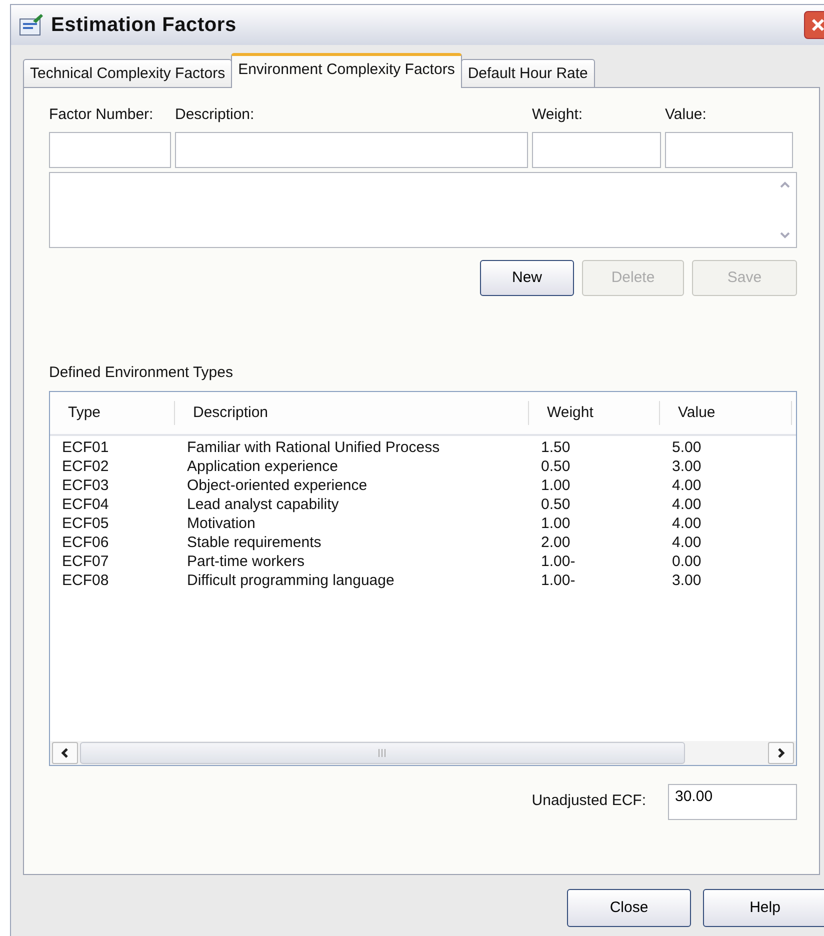 This screenshot has height=936, width=824. I want to click on dialog-button: Help, so click(763, 908).